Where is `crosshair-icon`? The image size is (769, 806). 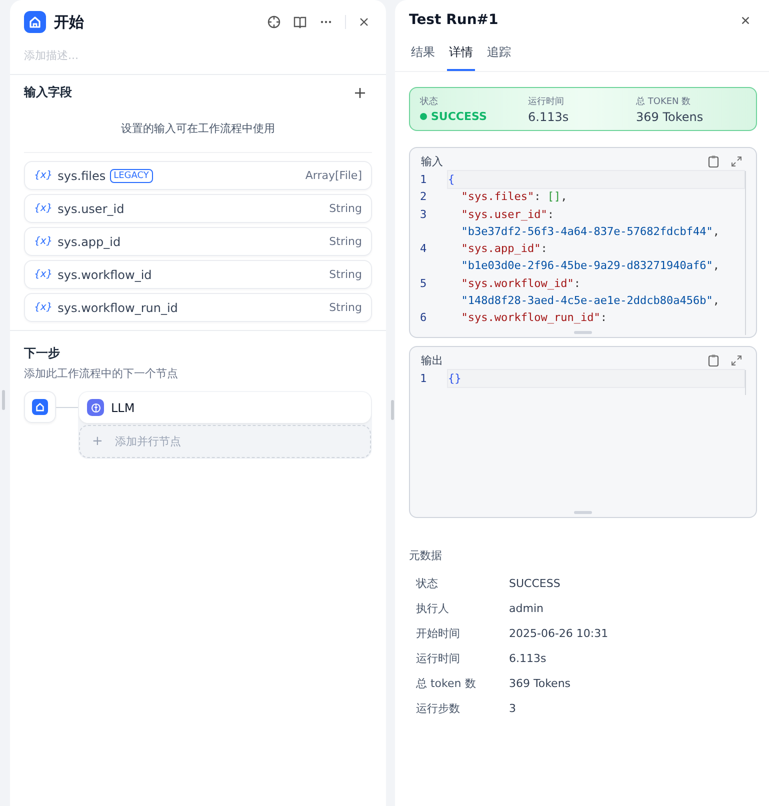 crosshair-icon is located at coordinates (274, 22).